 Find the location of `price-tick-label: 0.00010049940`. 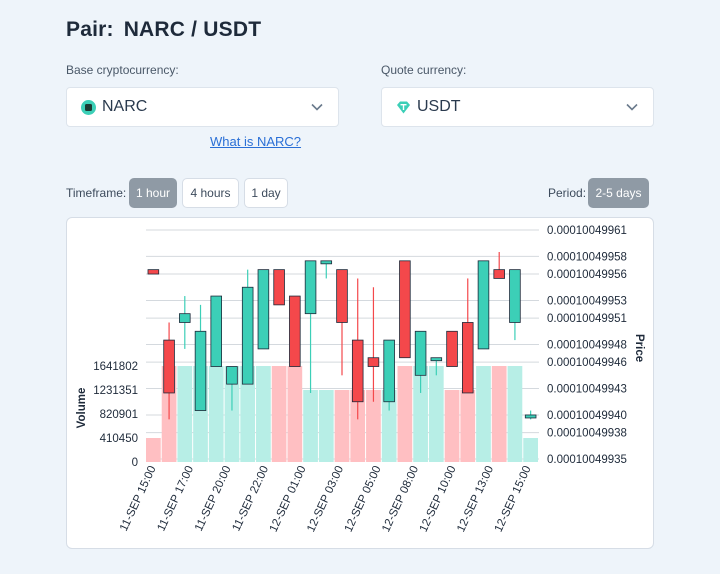

price-tick-label: 0.00010049940 is located at coordinates (587, 416).